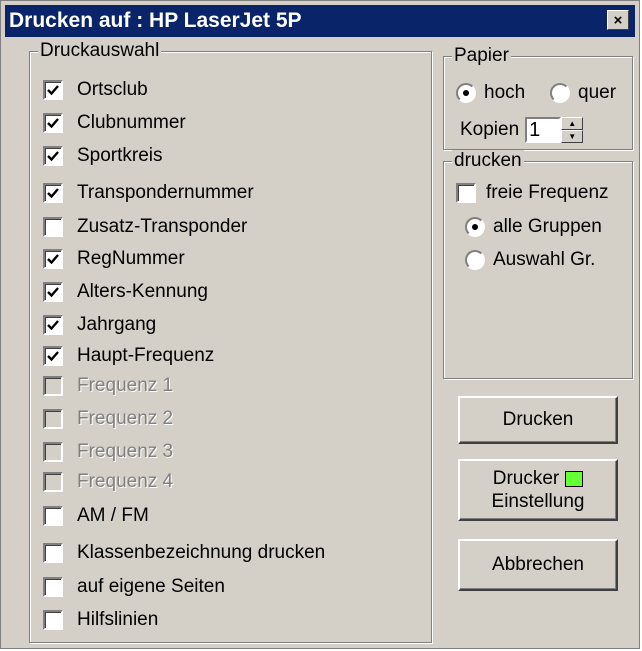  What do you see at coordinates (162, 226) in the screenshot?
I see `druckauswahl-item-label: Zusatz-Transponder` at bounding box center [162, 226].